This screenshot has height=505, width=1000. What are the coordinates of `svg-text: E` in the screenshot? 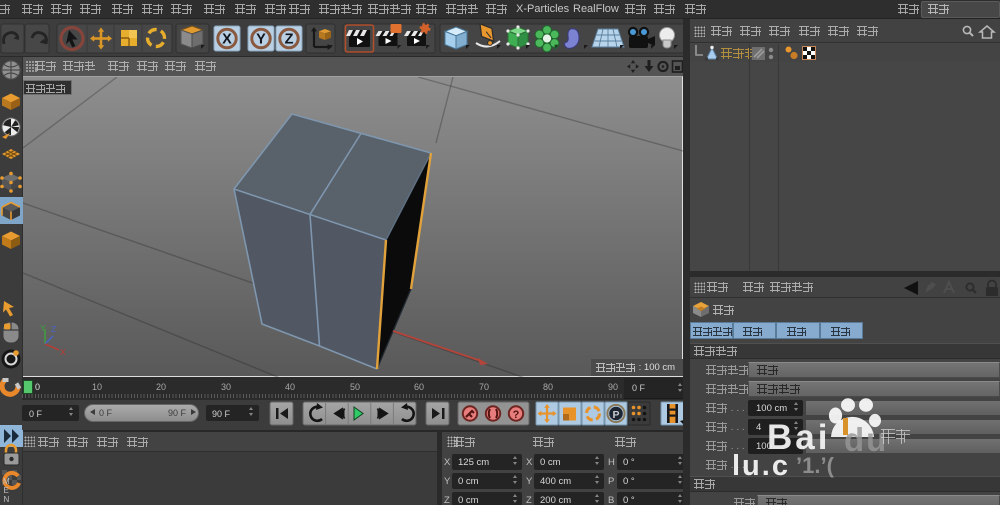 It's located at (6, 490).